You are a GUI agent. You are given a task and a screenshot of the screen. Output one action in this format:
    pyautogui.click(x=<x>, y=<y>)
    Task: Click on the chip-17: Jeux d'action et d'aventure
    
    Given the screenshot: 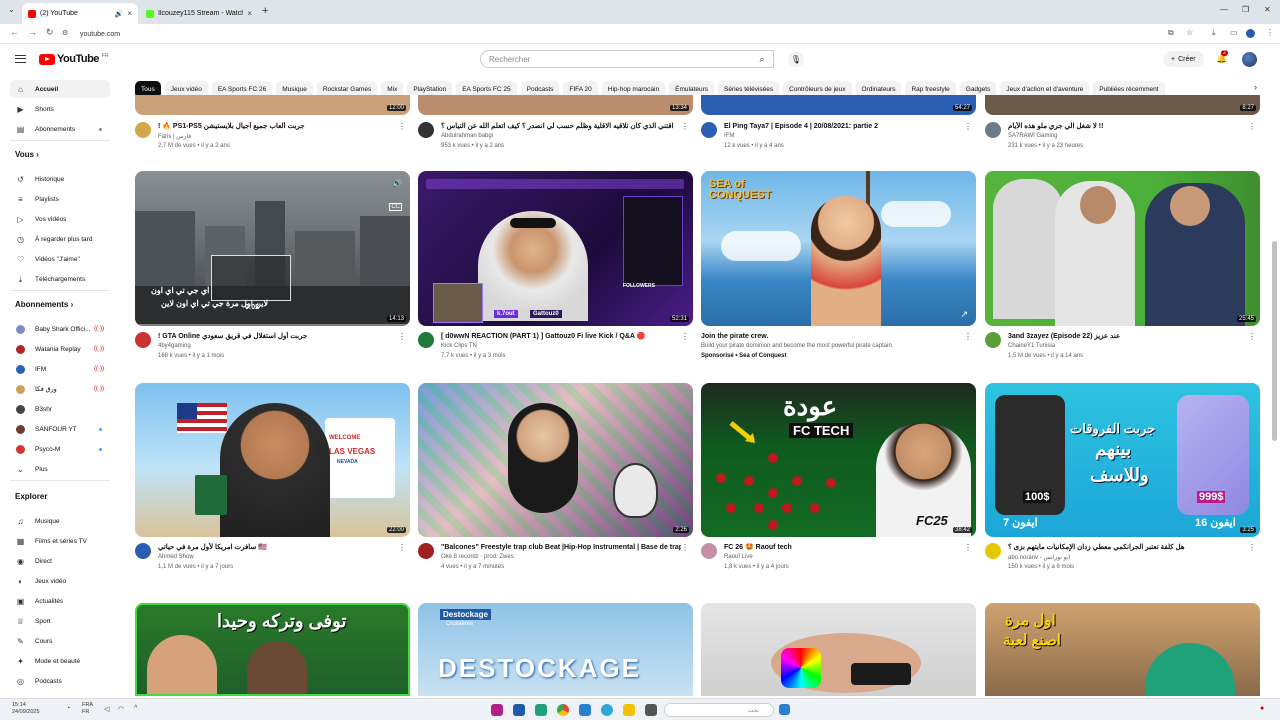 What is the action you would take?
    pyautogui.click(x=1045, y=88)
    